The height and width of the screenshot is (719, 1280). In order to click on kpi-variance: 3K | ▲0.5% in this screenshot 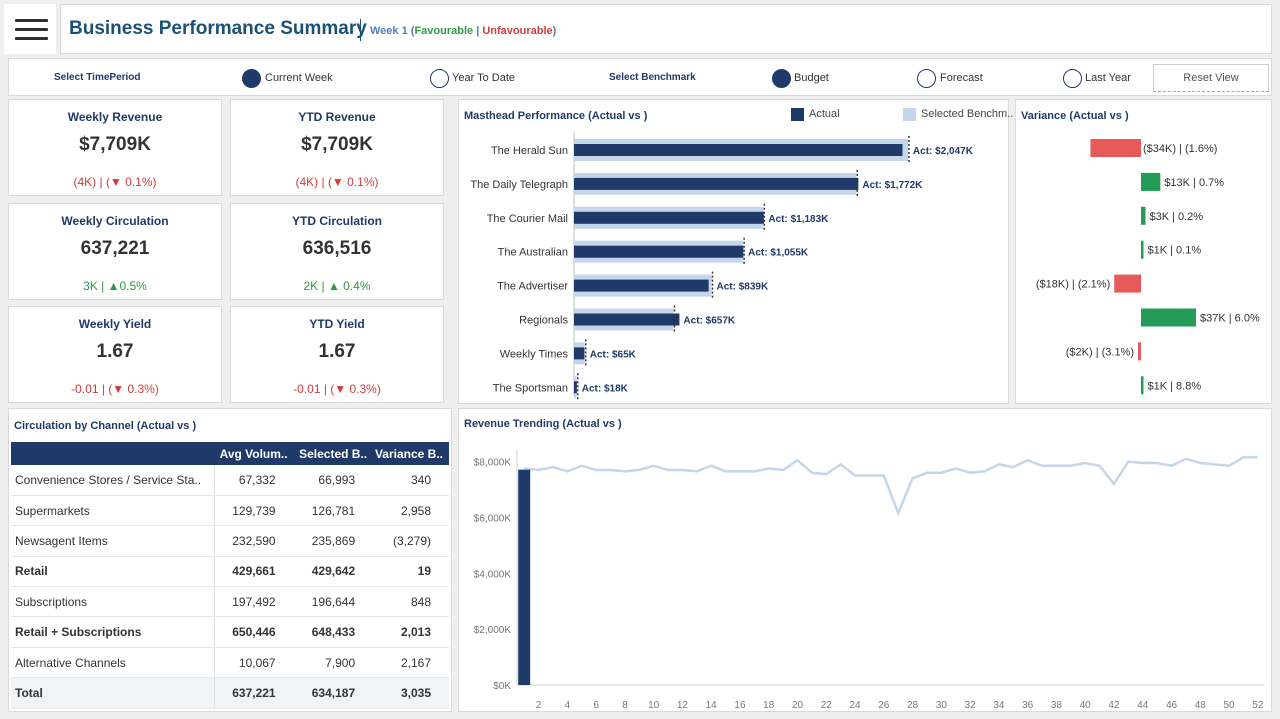, I will do `click(115, 286)`.